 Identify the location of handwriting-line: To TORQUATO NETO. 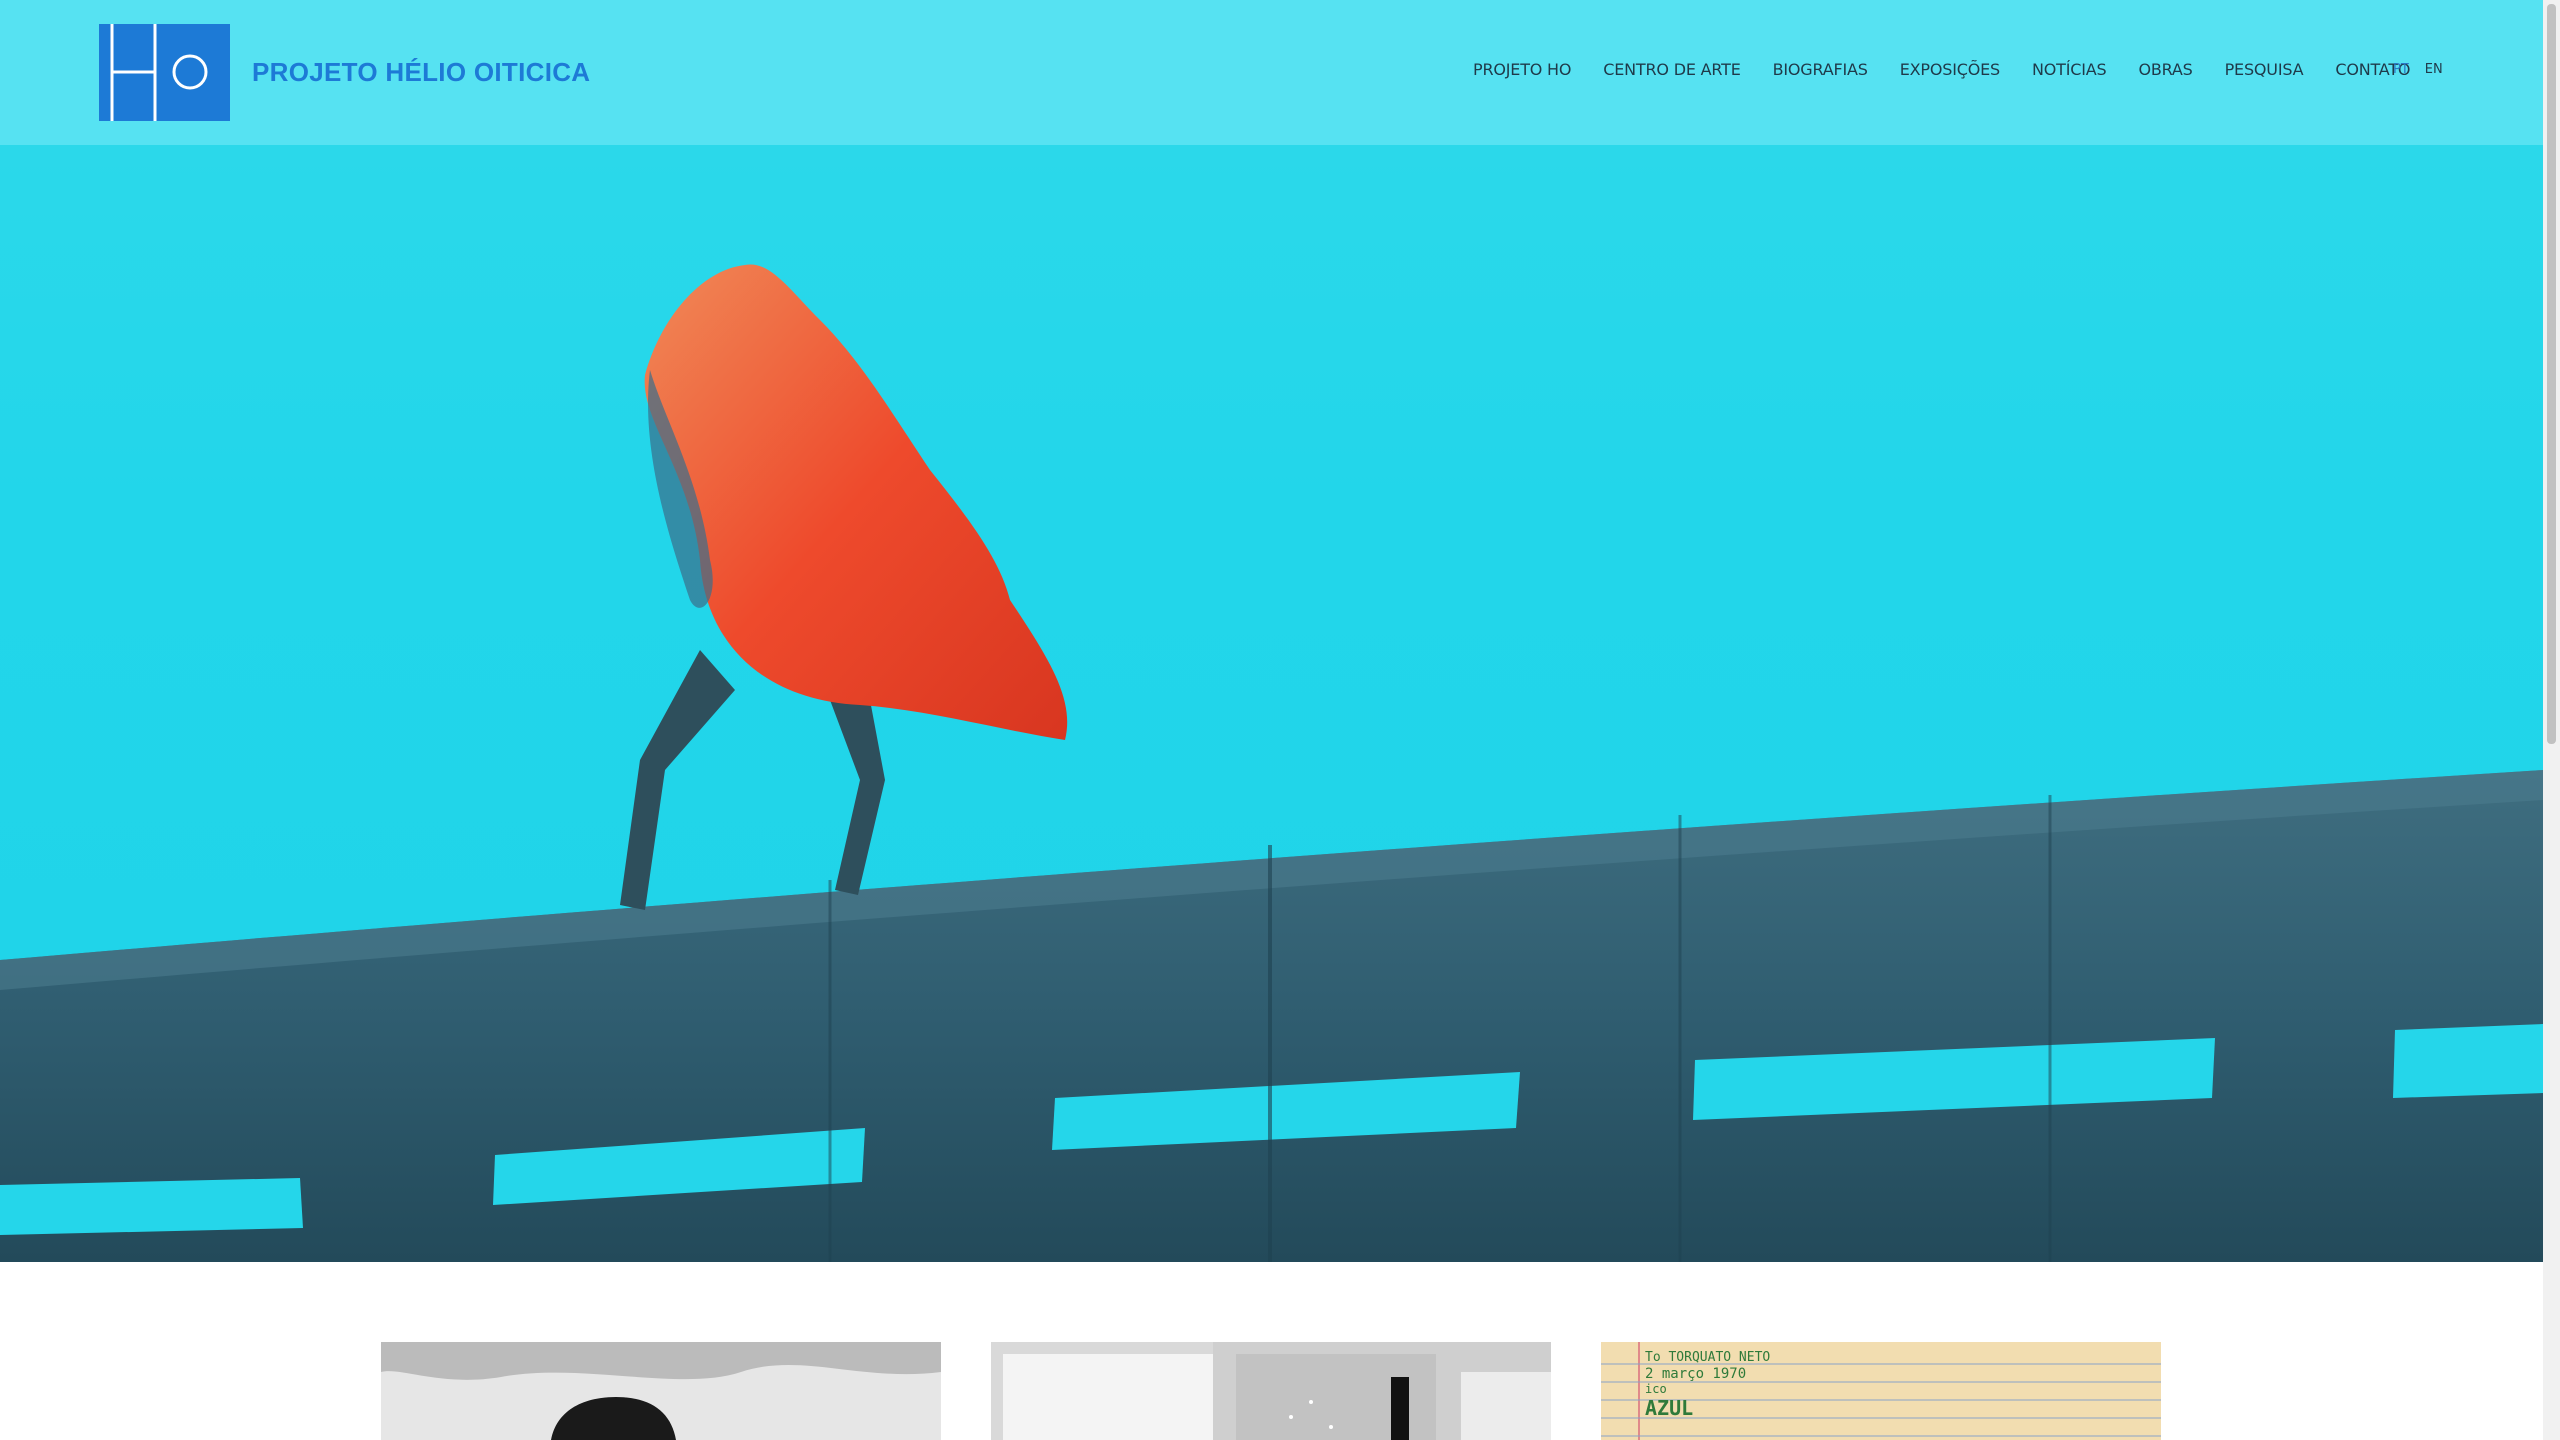
(1708, 1357).